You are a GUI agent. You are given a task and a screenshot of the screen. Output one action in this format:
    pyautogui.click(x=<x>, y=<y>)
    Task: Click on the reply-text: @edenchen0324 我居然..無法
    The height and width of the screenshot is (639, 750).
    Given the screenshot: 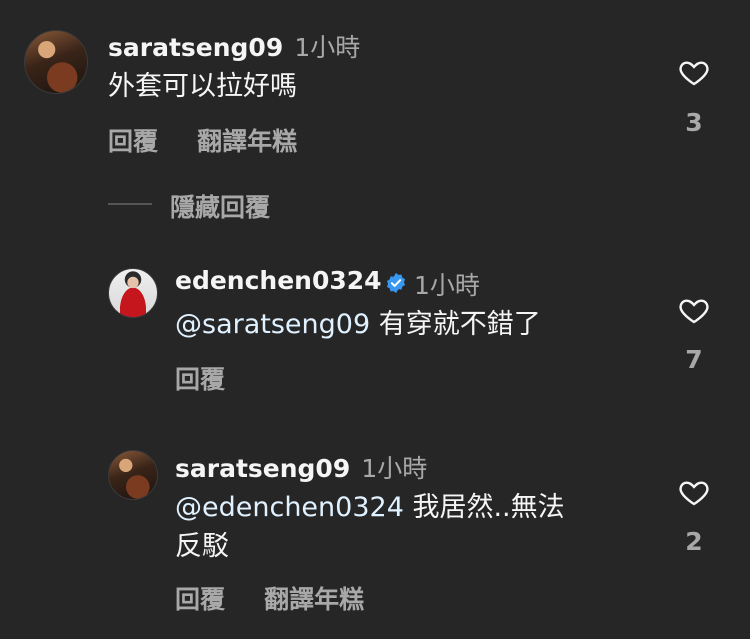 What is the action you would take?
    pyautogui.click(x=370, y=508)
    